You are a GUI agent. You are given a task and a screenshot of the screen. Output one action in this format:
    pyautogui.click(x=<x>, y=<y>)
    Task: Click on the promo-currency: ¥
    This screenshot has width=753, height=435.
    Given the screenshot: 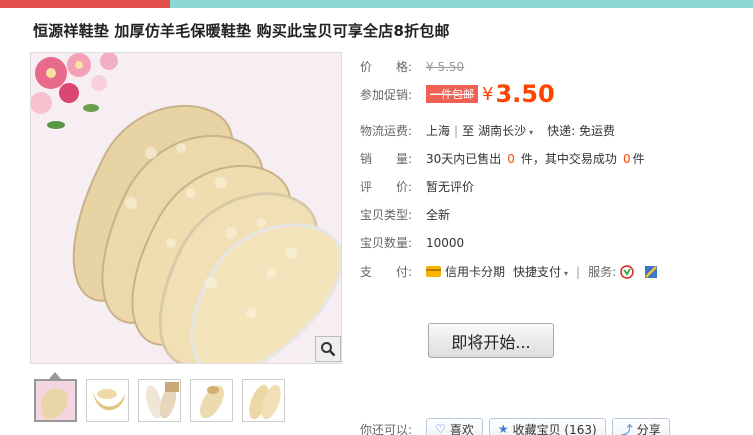 What is the action you would take?
    pyautogui.click(x=488, y=94)
    